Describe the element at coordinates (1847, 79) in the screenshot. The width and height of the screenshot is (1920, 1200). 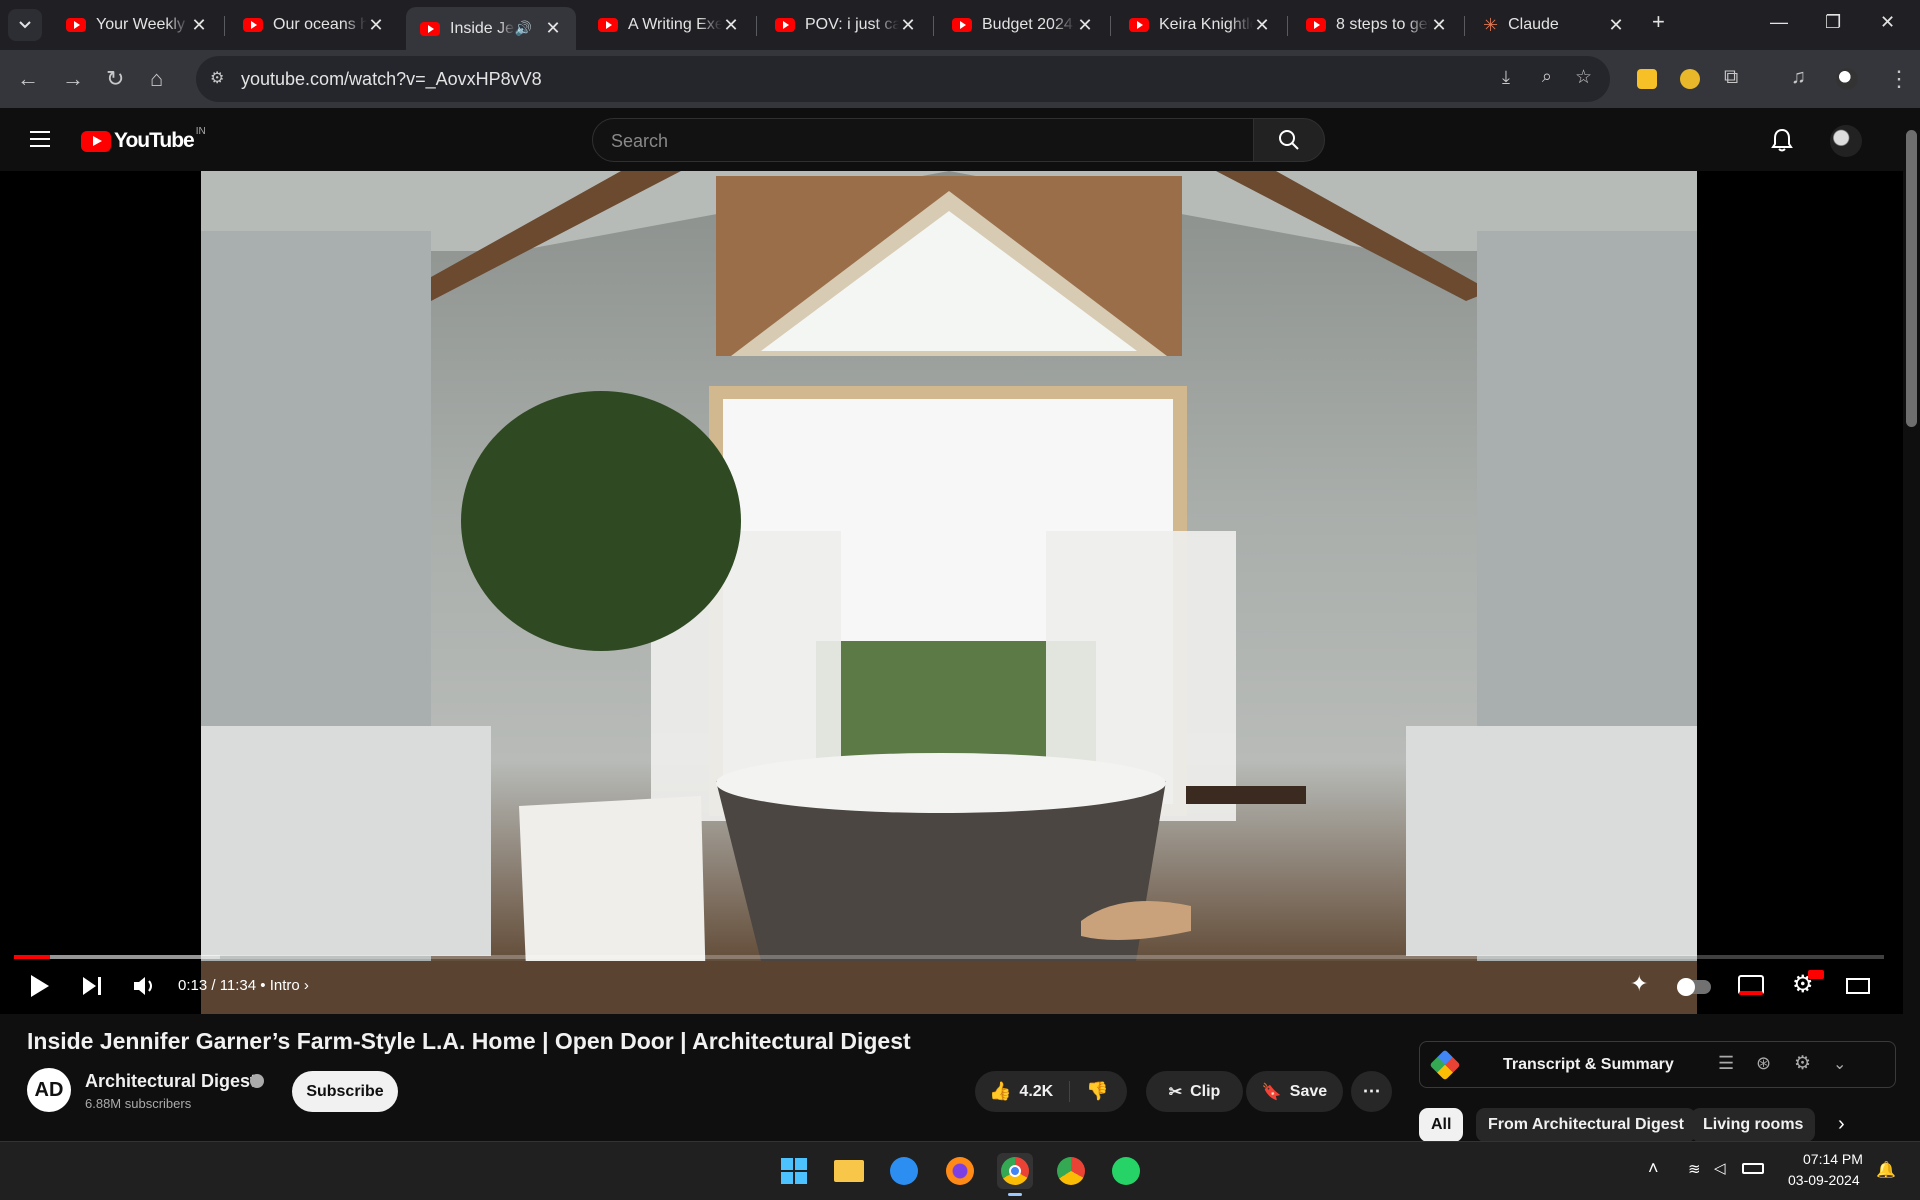
I see `profile-avatar` at that location.